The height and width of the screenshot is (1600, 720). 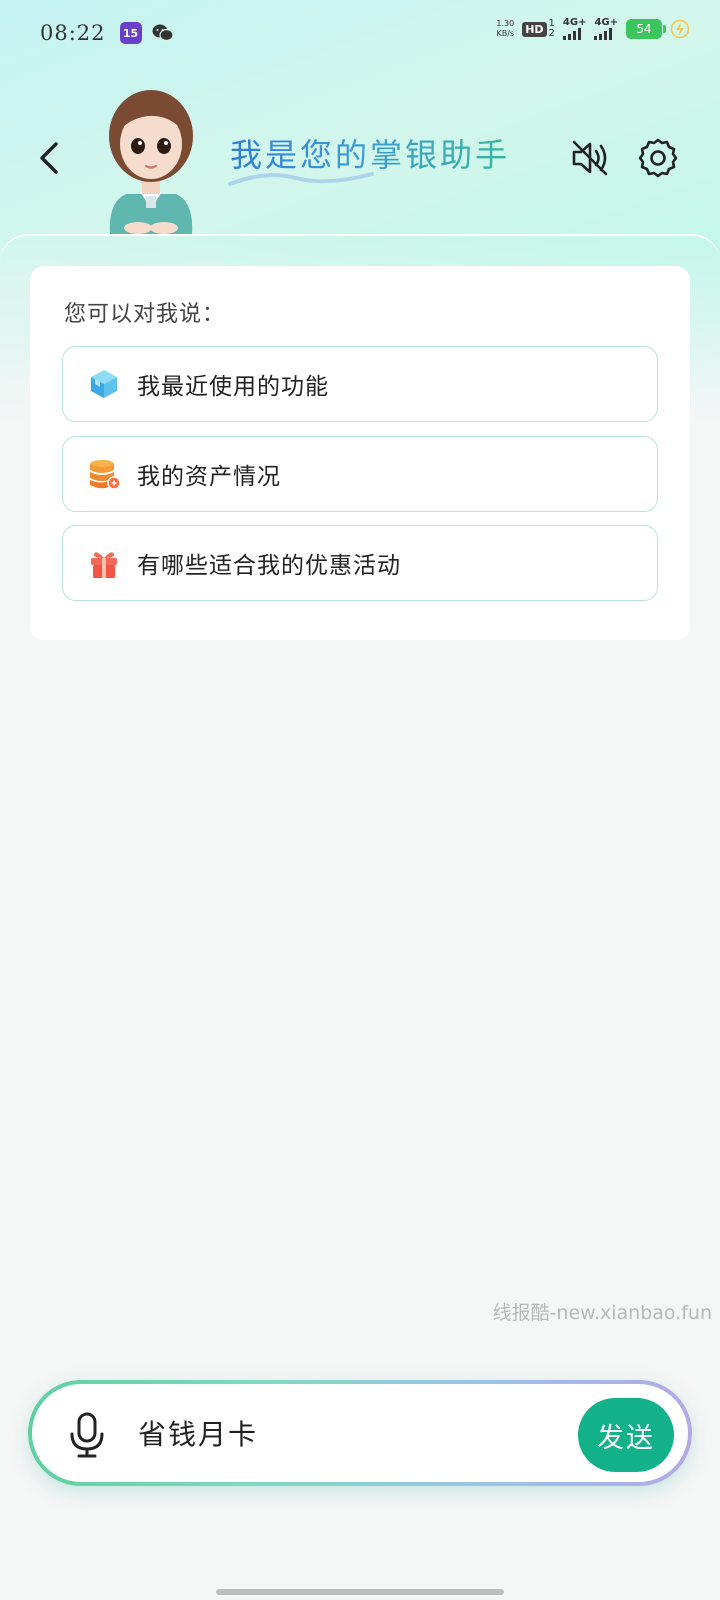 What do you see at coordinates (269, 566) in the screenshot?
I see `suggestion-label: 有哪些适合我的优惠活动` at bounding box center [269, 566].